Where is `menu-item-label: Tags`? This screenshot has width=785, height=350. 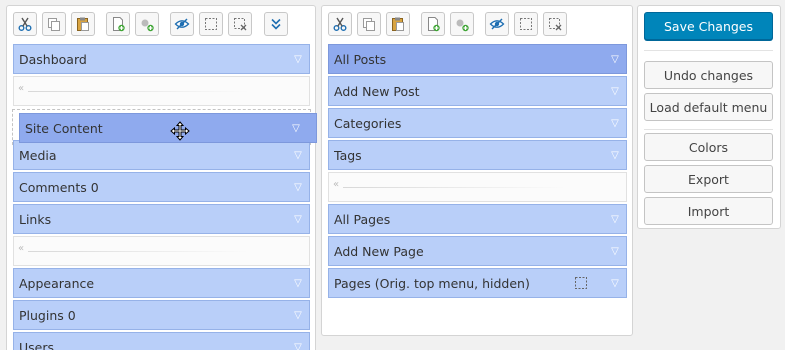
menu-item-label: Tags is located at coordinates (348, 155).